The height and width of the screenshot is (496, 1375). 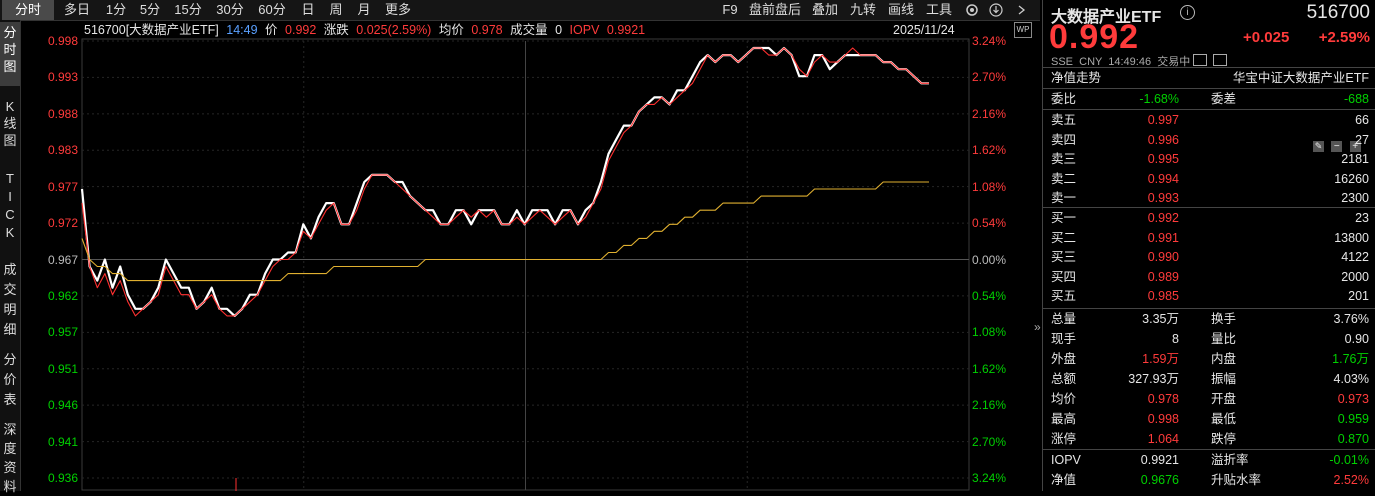 What do you see at coordinates (1344, 37) in the screenshot?
I see `price-change-pct: +2.59%` at bounding box center [1344, 37].